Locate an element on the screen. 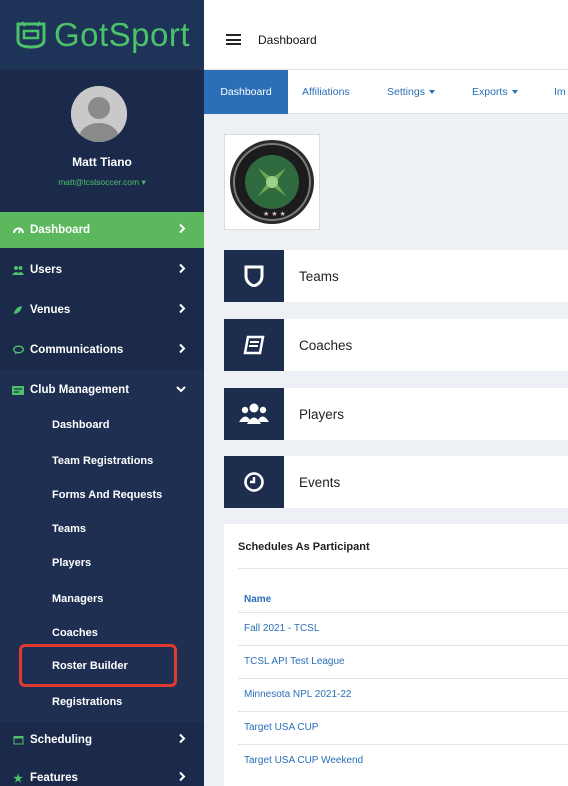 This screenshot has height=786, width=568. page-title: Dashboard is located at coordinates (287, 40).